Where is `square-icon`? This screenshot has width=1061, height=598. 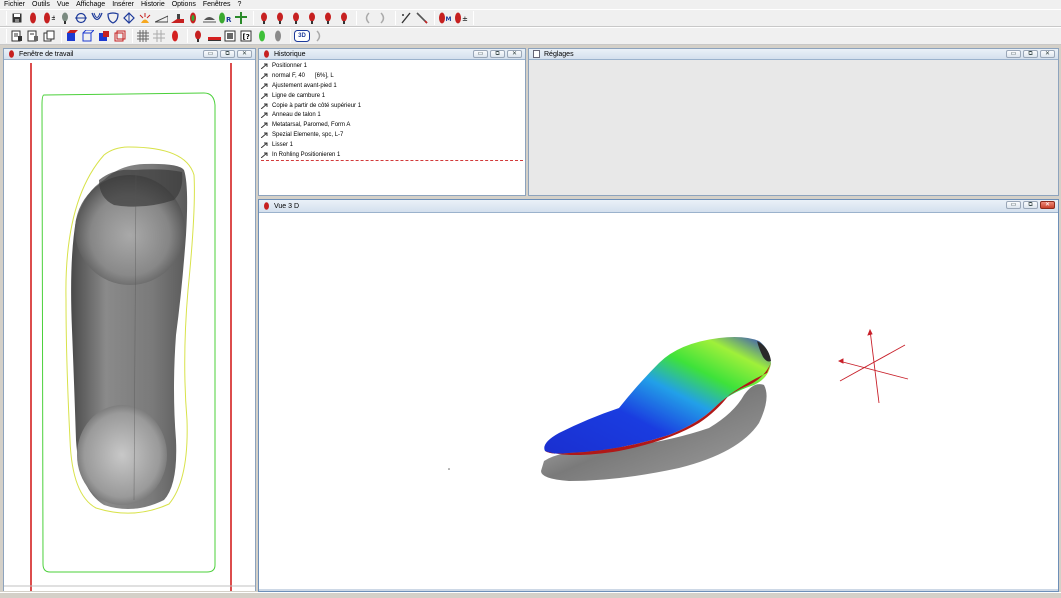
square-icon is located at coordinates (230, 36).